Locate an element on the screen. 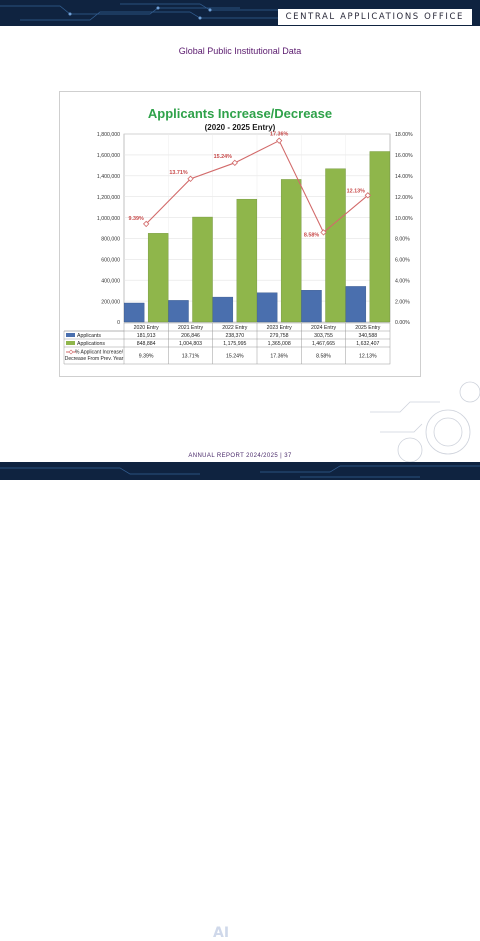 This screenshot has height=941, width=480. y-left-tick-label: 1,400,000 is located at coordinates (108, 177).